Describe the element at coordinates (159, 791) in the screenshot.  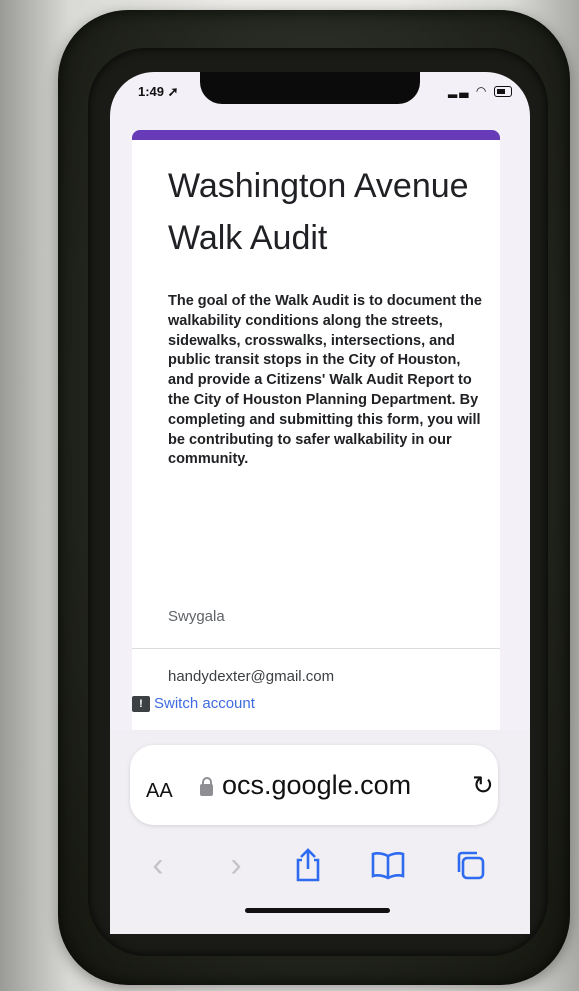
I see `text-size-button: AA` at that location.